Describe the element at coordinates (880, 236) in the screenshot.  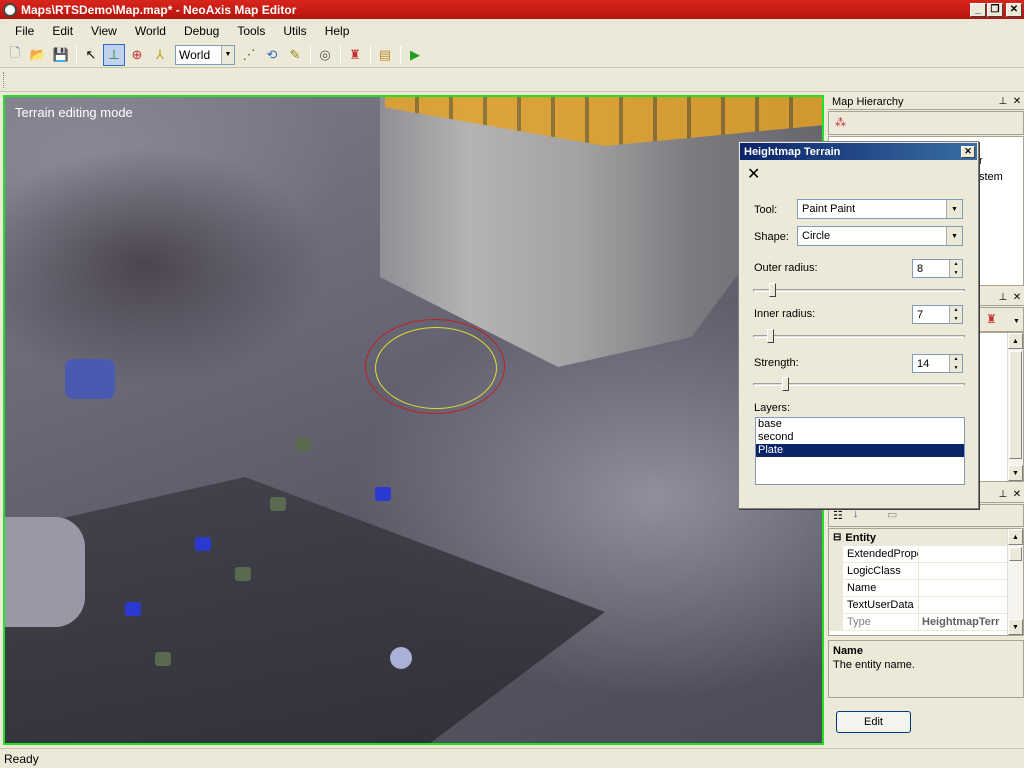
I see `shape-select: Circle ▼` at that location.